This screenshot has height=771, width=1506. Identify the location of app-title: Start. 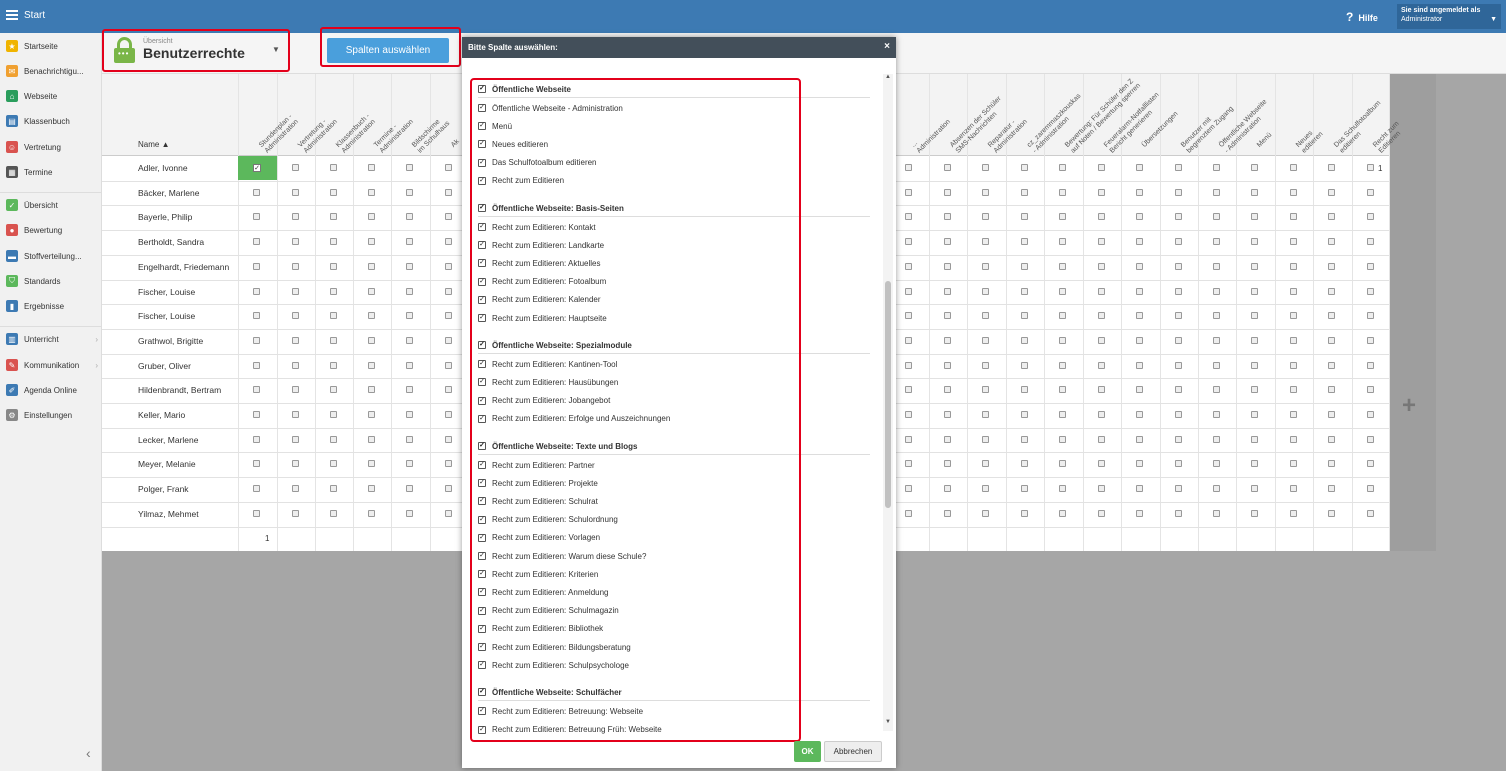
(34, 15).